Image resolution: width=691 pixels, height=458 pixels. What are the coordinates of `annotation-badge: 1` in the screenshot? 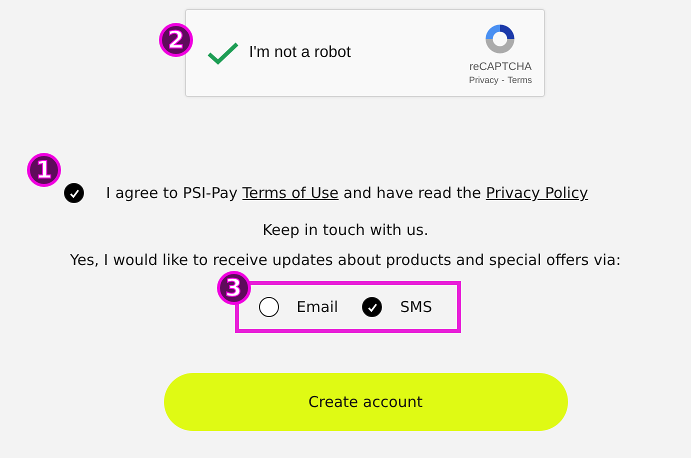 It's located at (44, 170).